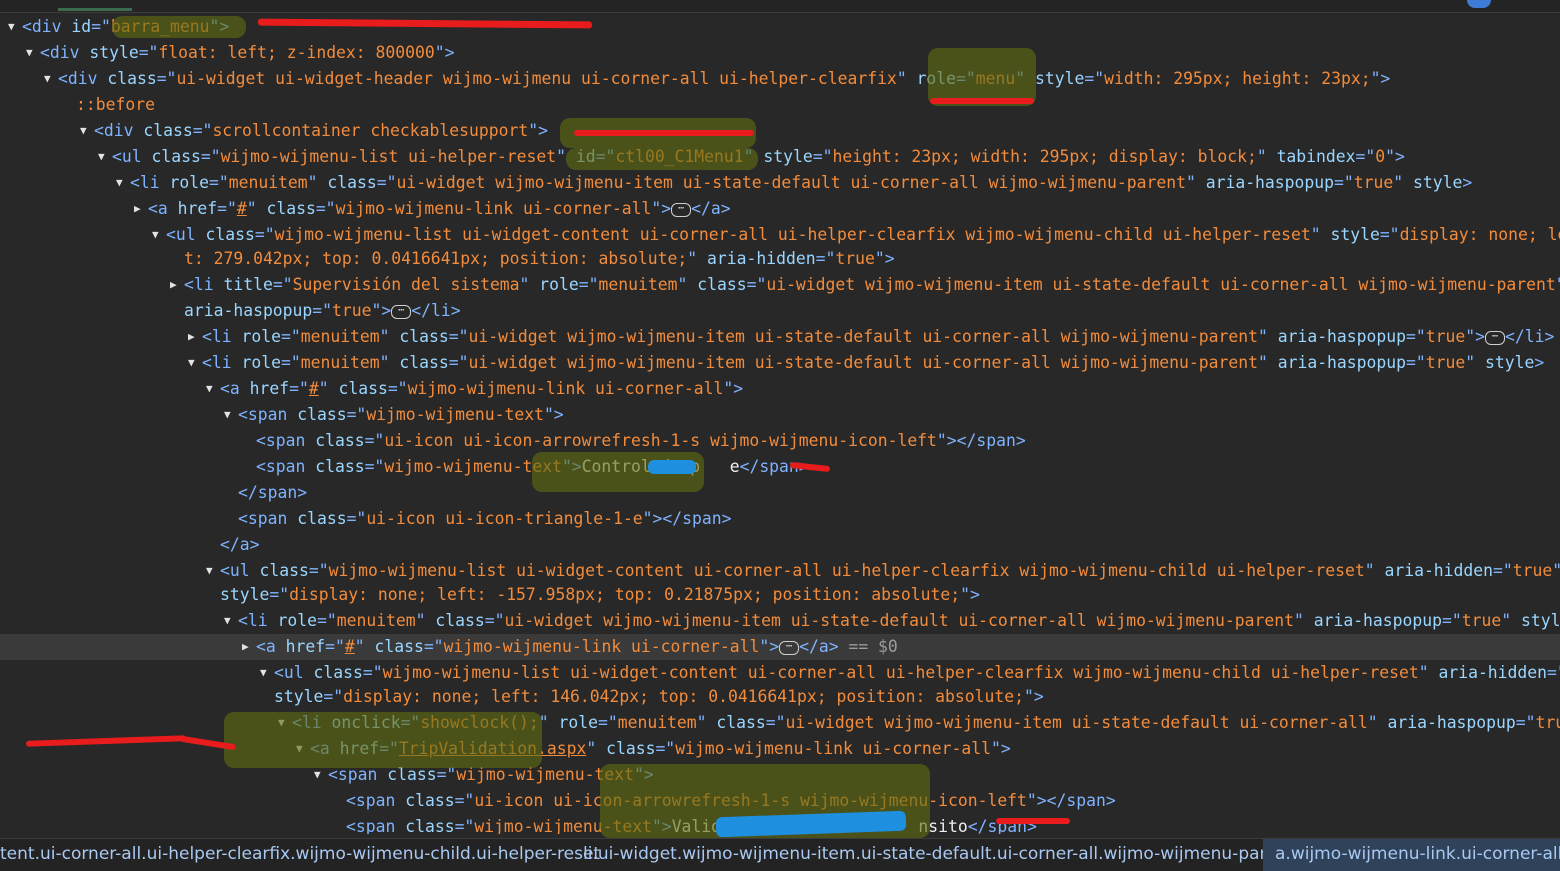 The image size is (1560, 871). Describe the element at coordinates (545, 774) in the screenshot. I see `attribute-value: wijmo-wijmenu-text` at that location.